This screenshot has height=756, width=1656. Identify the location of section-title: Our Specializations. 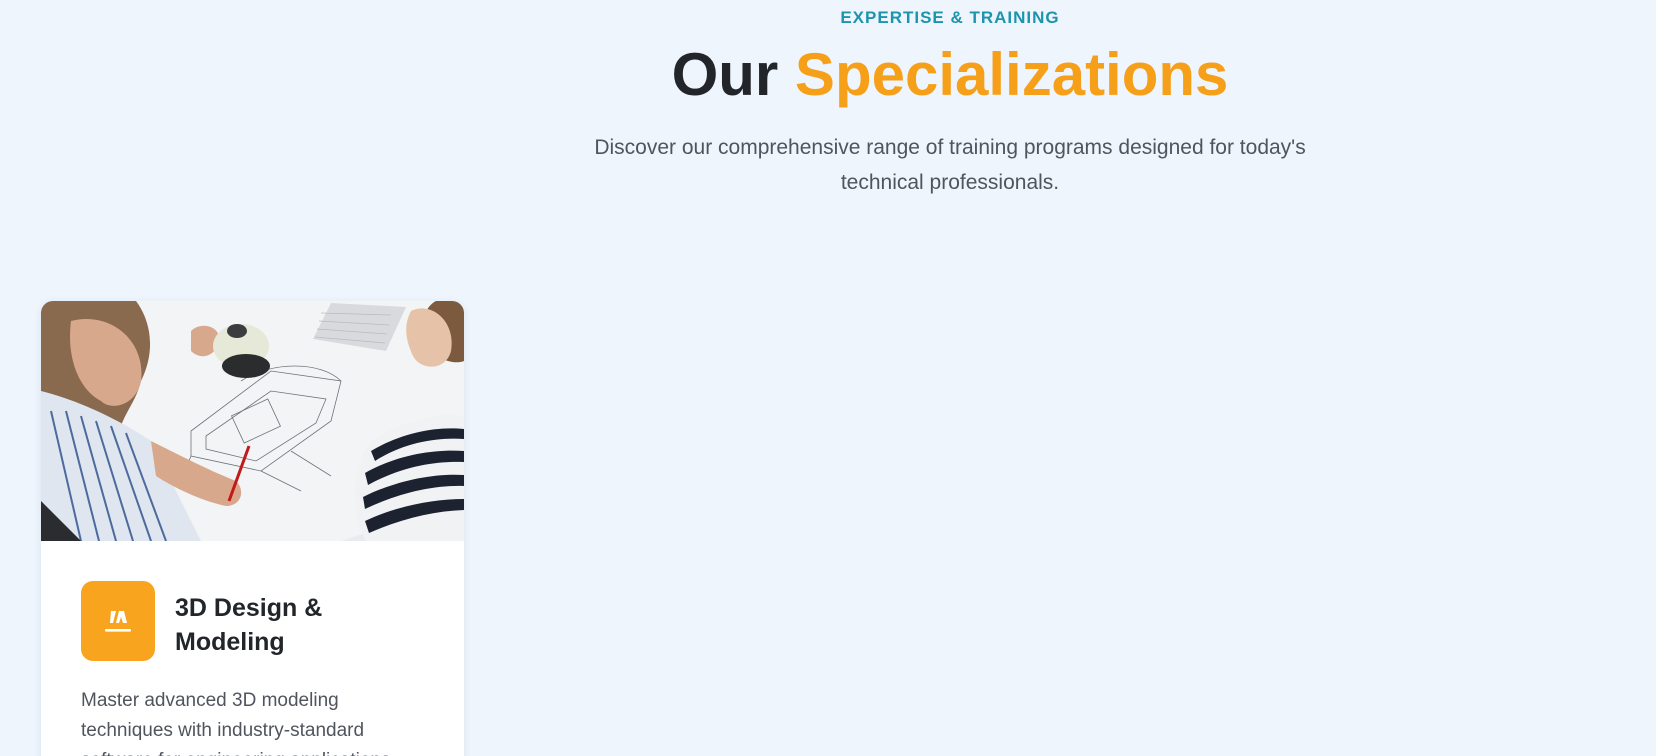
(828, 75).